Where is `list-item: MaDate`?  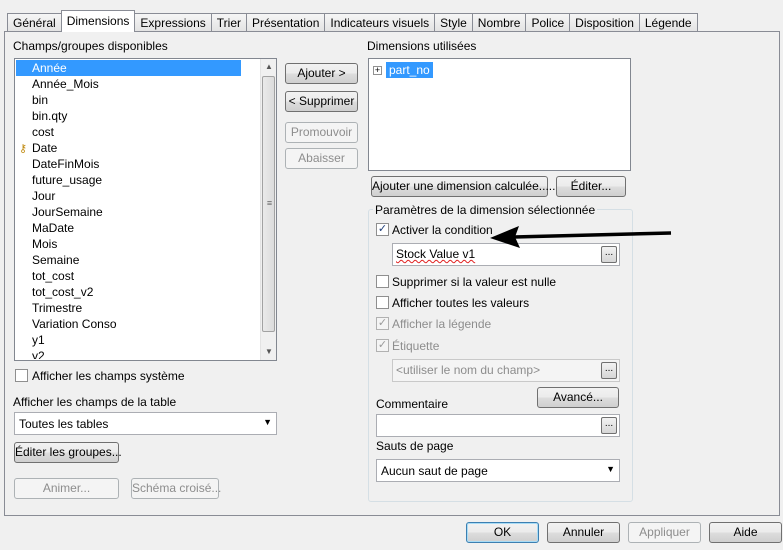
list-item: MaDate is located at coordinates (137, 228).